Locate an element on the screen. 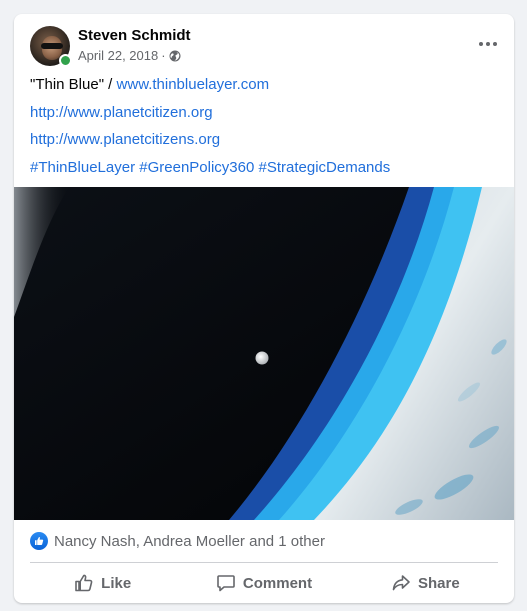  comment-button: Comment is located at coordinates (263, 583).